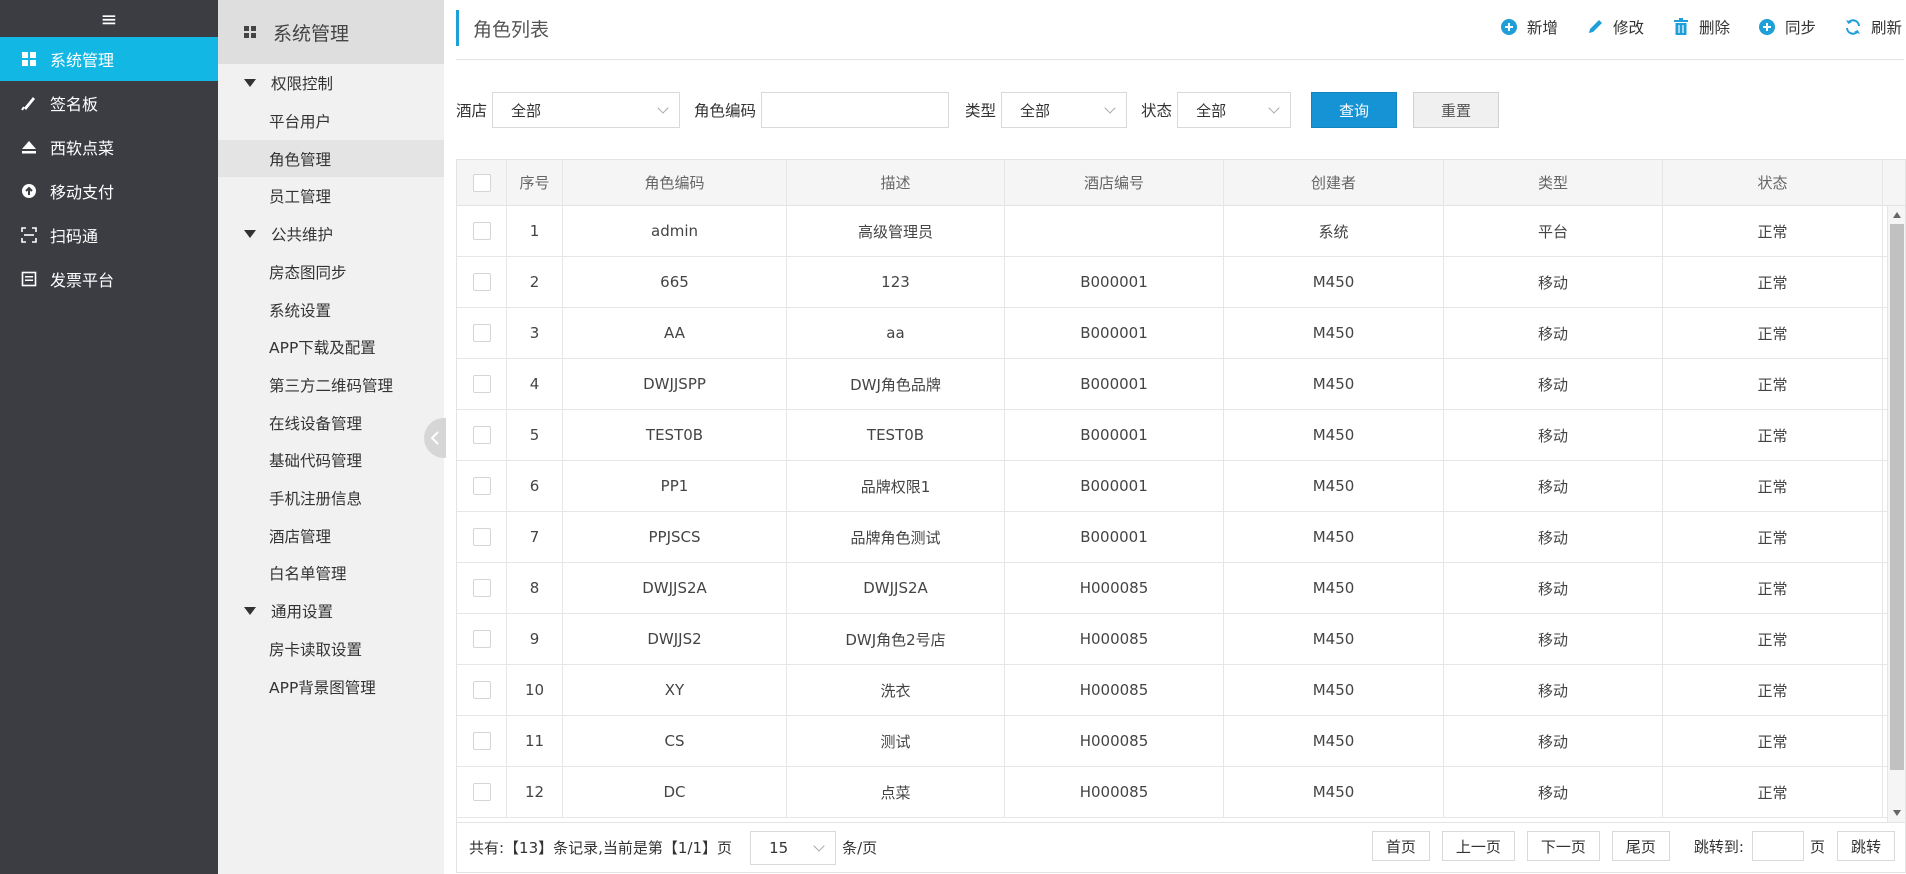 This screenshot has height=874, width=1906. Describe the element at coordinates (1865, 846) in the screenshot. I see `jump-button: 跳转` at that location.